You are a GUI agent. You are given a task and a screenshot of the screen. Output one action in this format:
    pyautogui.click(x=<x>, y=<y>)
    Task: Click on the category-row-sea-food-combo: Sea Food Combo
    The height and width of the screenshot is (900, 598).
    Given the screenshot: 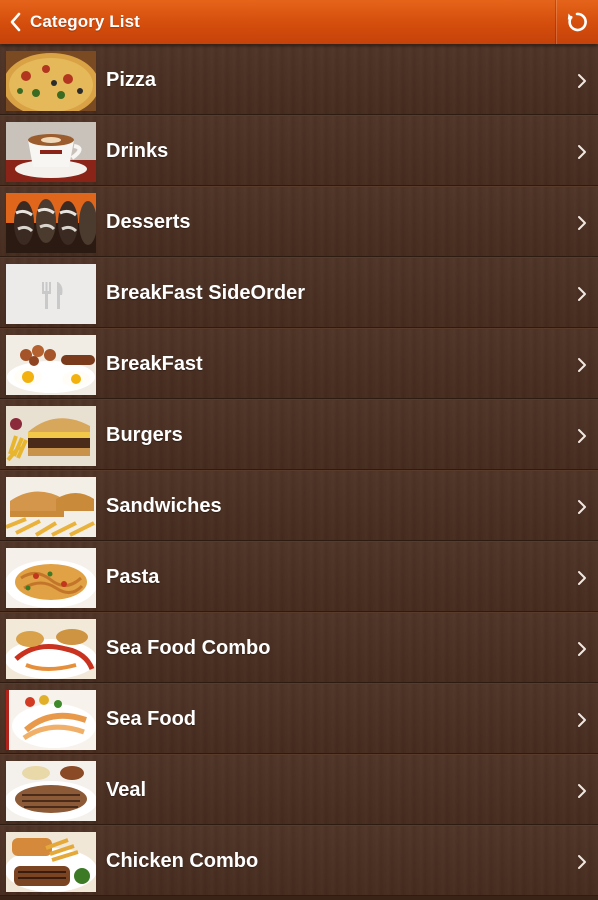 What is the action you would take?
    pyautogui.click(x=299, y=647)
    